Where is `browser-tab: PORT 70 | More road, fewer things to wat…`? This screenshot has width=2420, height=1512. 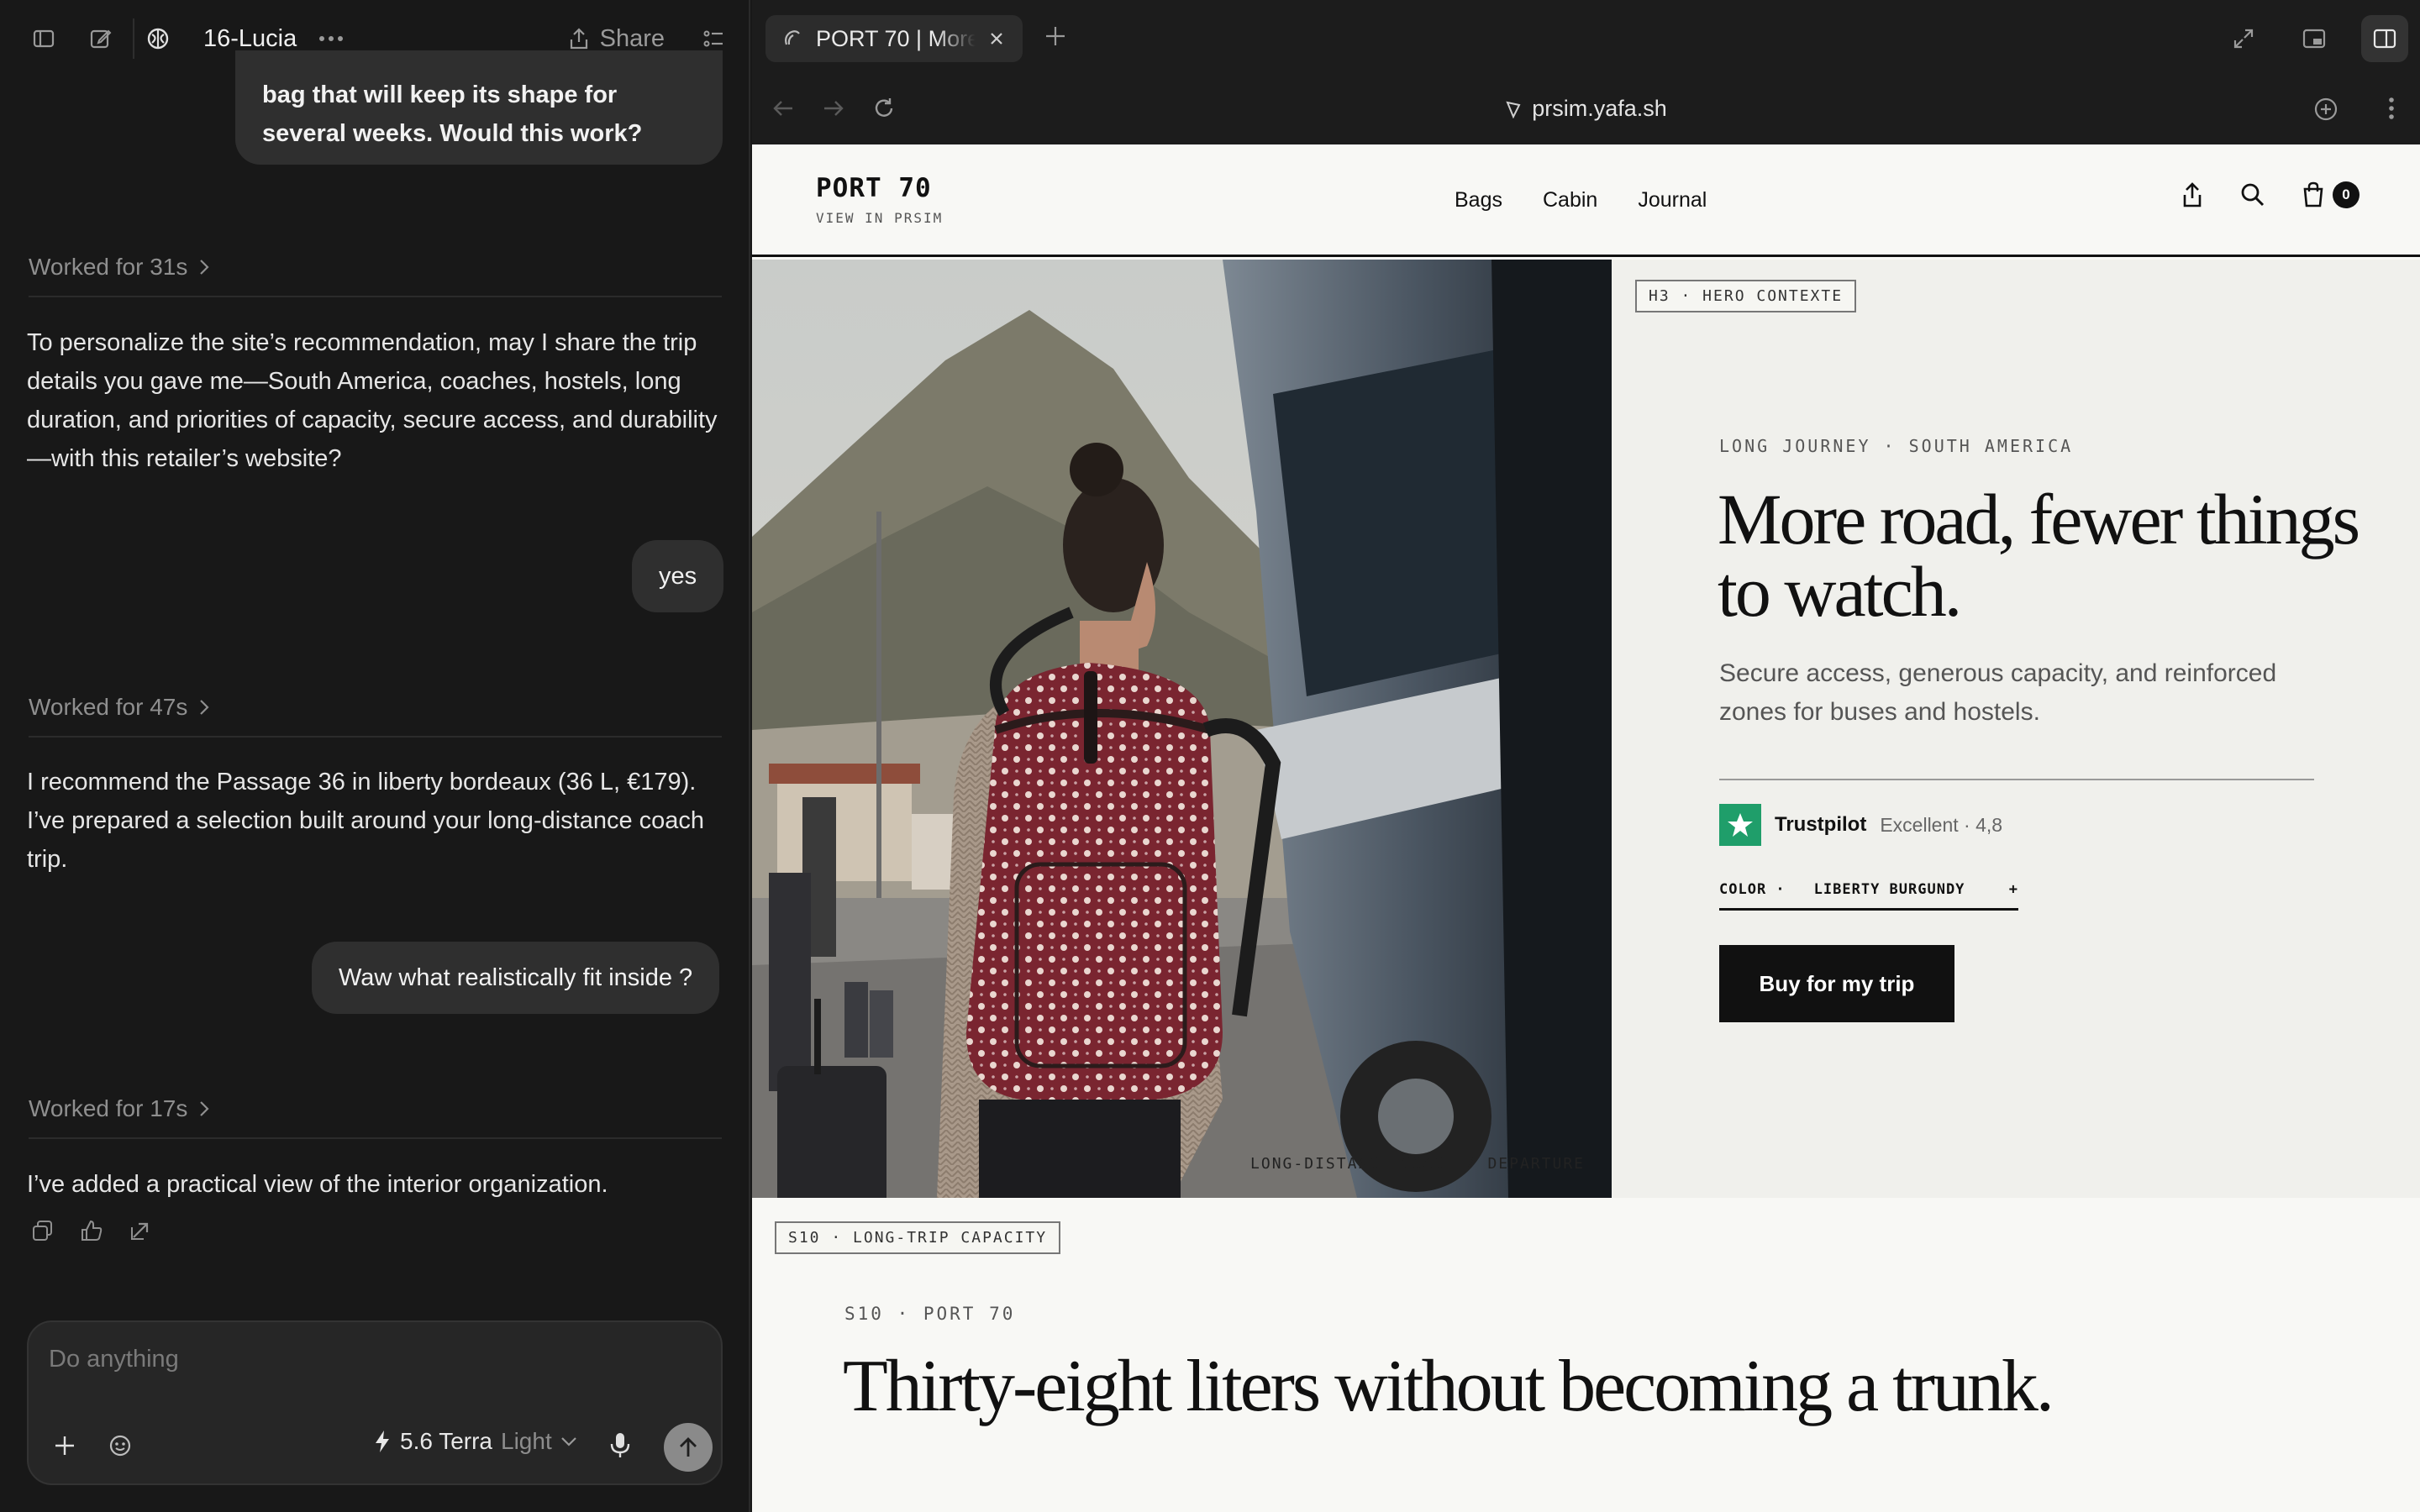 browser-tab: PORT 70 | More road, fewer things to wat… is located at coordinates (894, 38).